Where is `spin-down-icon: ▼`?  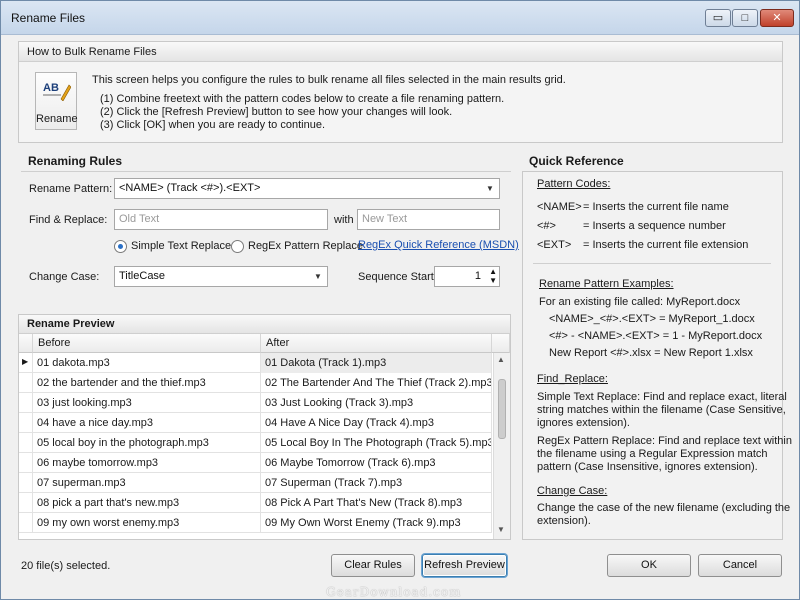 spin-down-icon: ▼ is located at coordinates (493, 280).